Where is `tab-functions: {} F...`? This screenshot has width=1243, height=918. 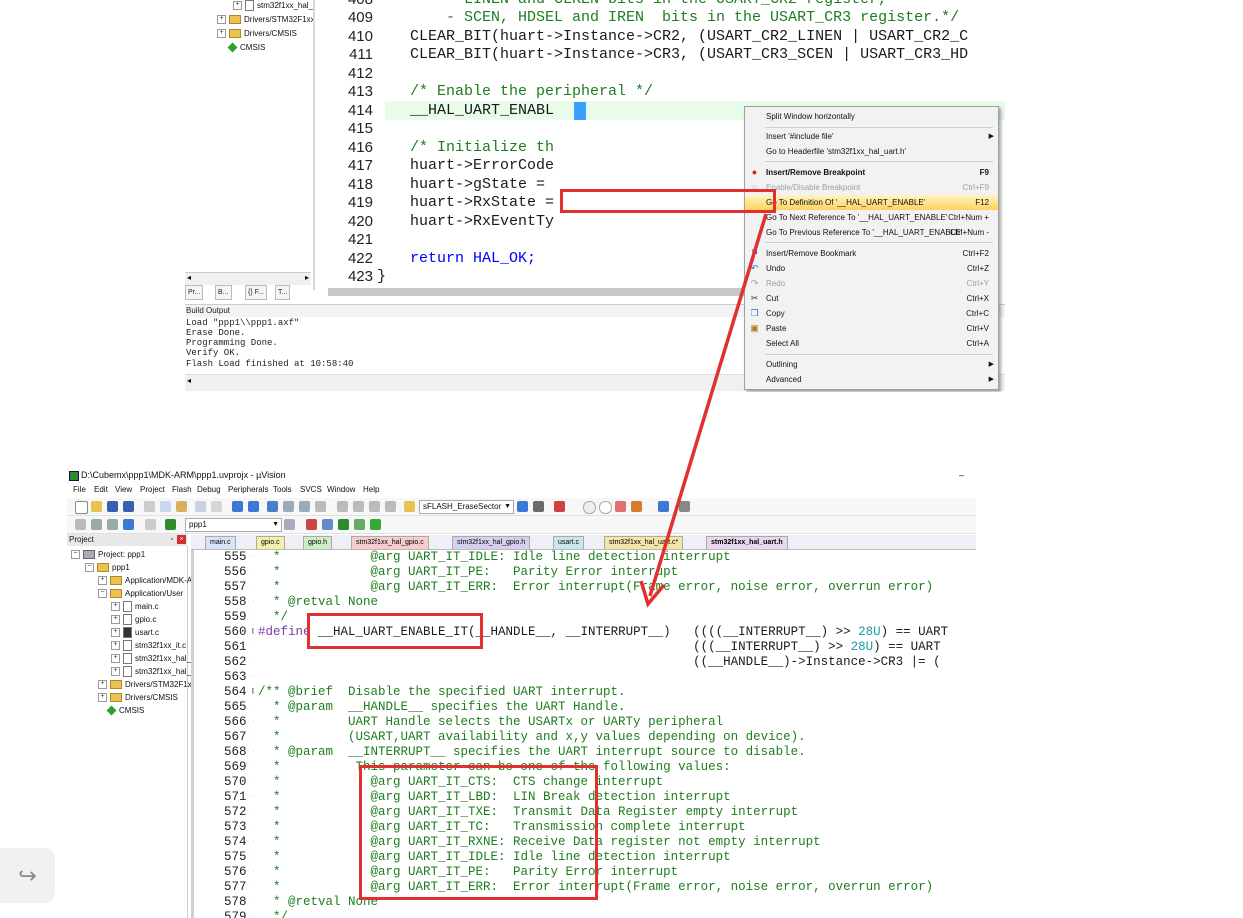 tab-functions: {} F... is located at coordinates (256, 292).